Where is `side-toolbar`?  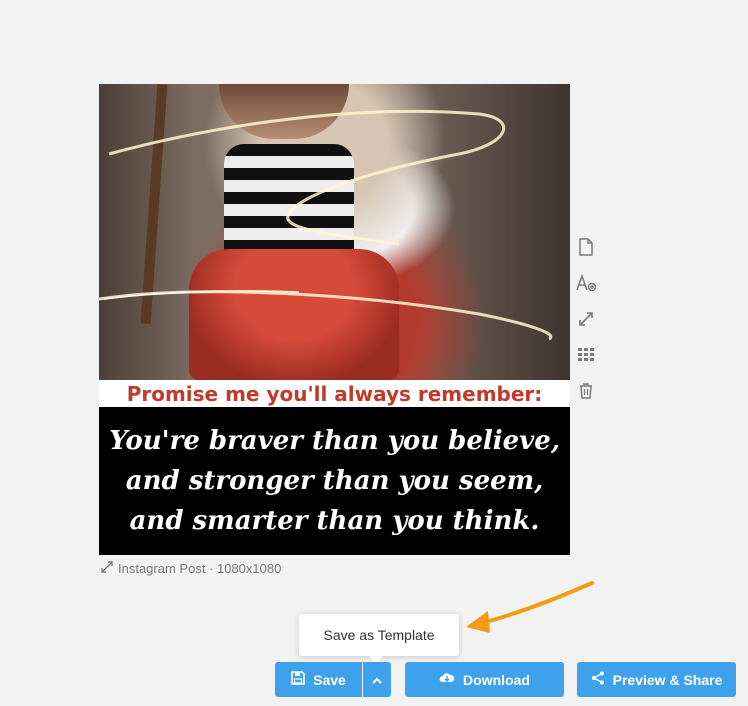
side-toolbar is located at coordinates (586, 319).